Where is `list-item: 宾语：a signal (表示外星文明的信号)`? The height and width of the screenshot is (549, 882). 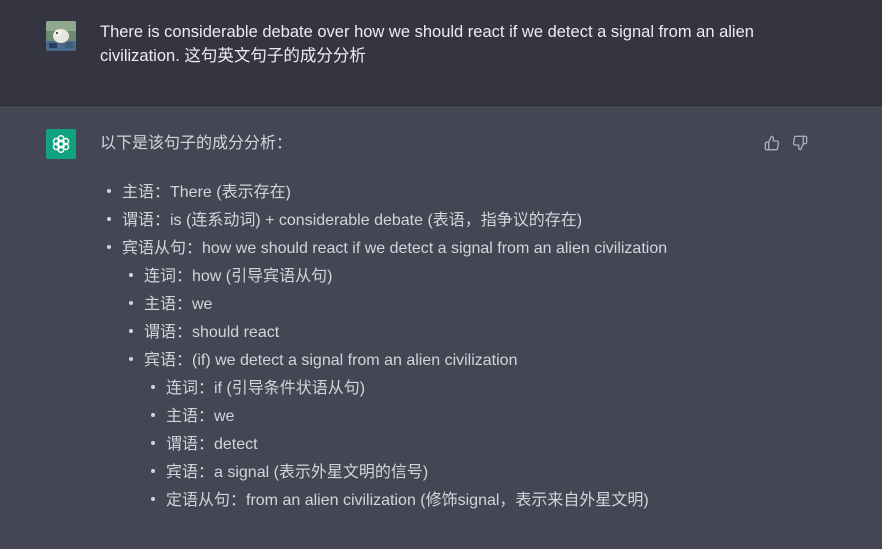
list-item: 宾语：a signal (表示外星文明的信号) is located at coordinates (420, 473).